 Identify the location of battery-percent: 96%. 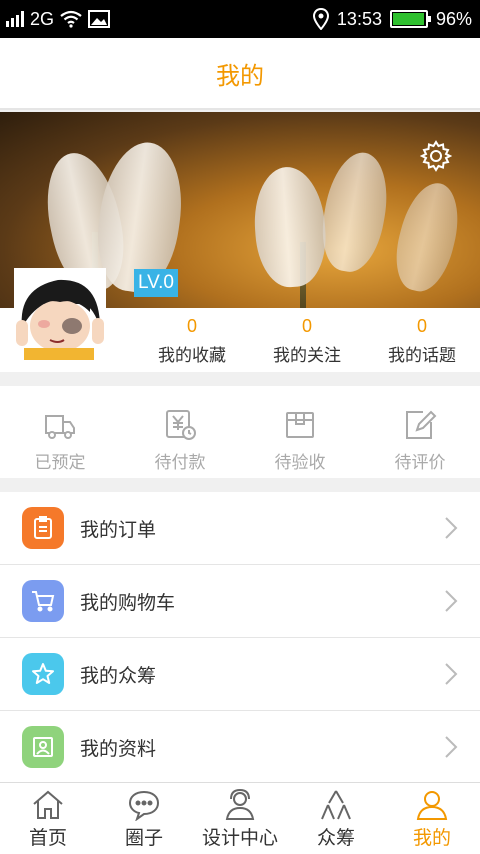
(453, 18).